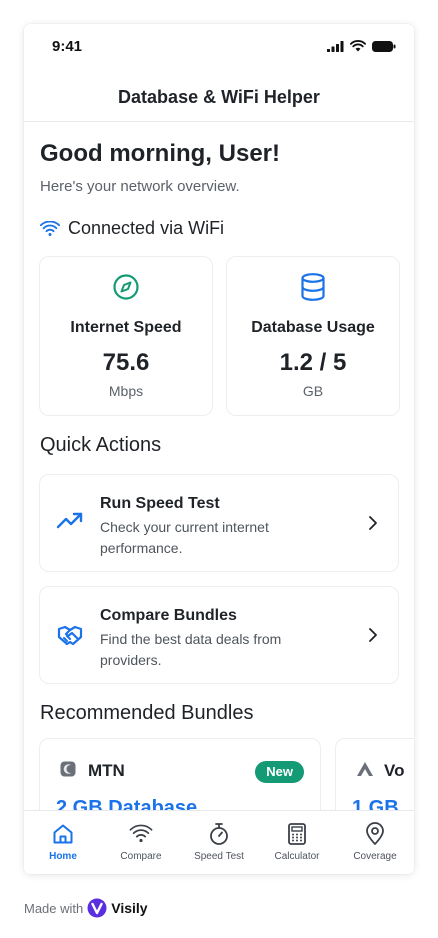 This screenshot has height=938, width=438. Describe the element at coordinates (63, 856) in the screenshot. I see `nav-label: Home` at that location.